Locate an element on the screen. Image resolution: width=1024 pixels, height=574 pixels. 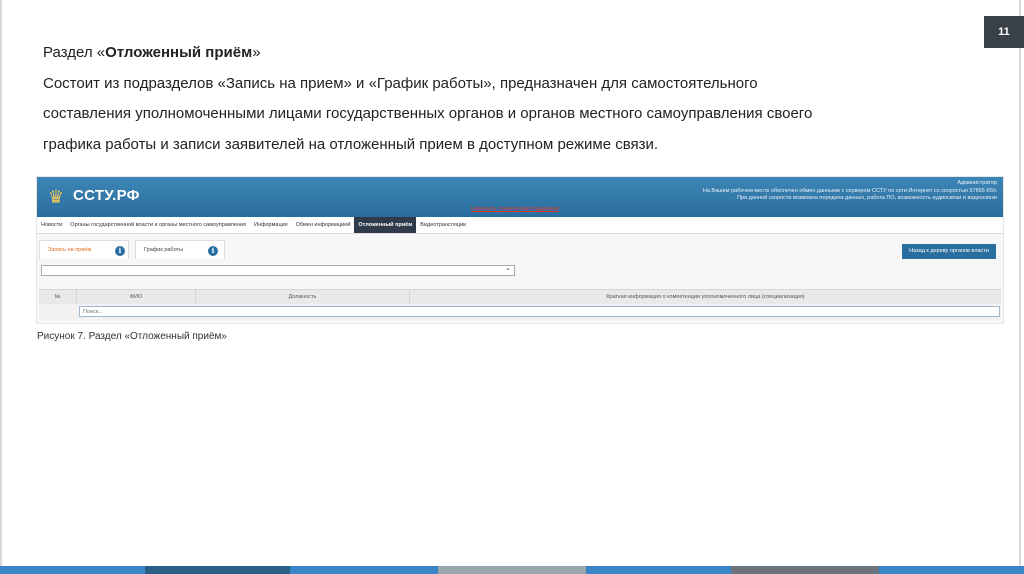
tab-booking: Запись на приём i is located at coordinates (84, 249).